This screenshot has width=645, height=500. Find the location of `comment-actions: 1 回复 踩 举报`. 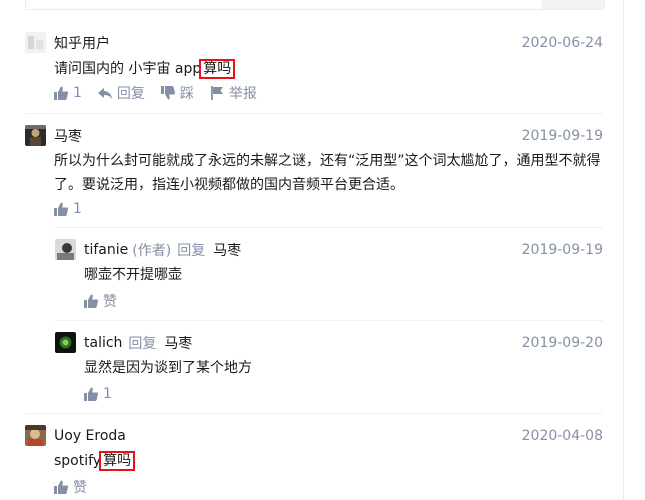

comment-actions: 1 回复 踩 举报 is located at coordinates (163, 93).